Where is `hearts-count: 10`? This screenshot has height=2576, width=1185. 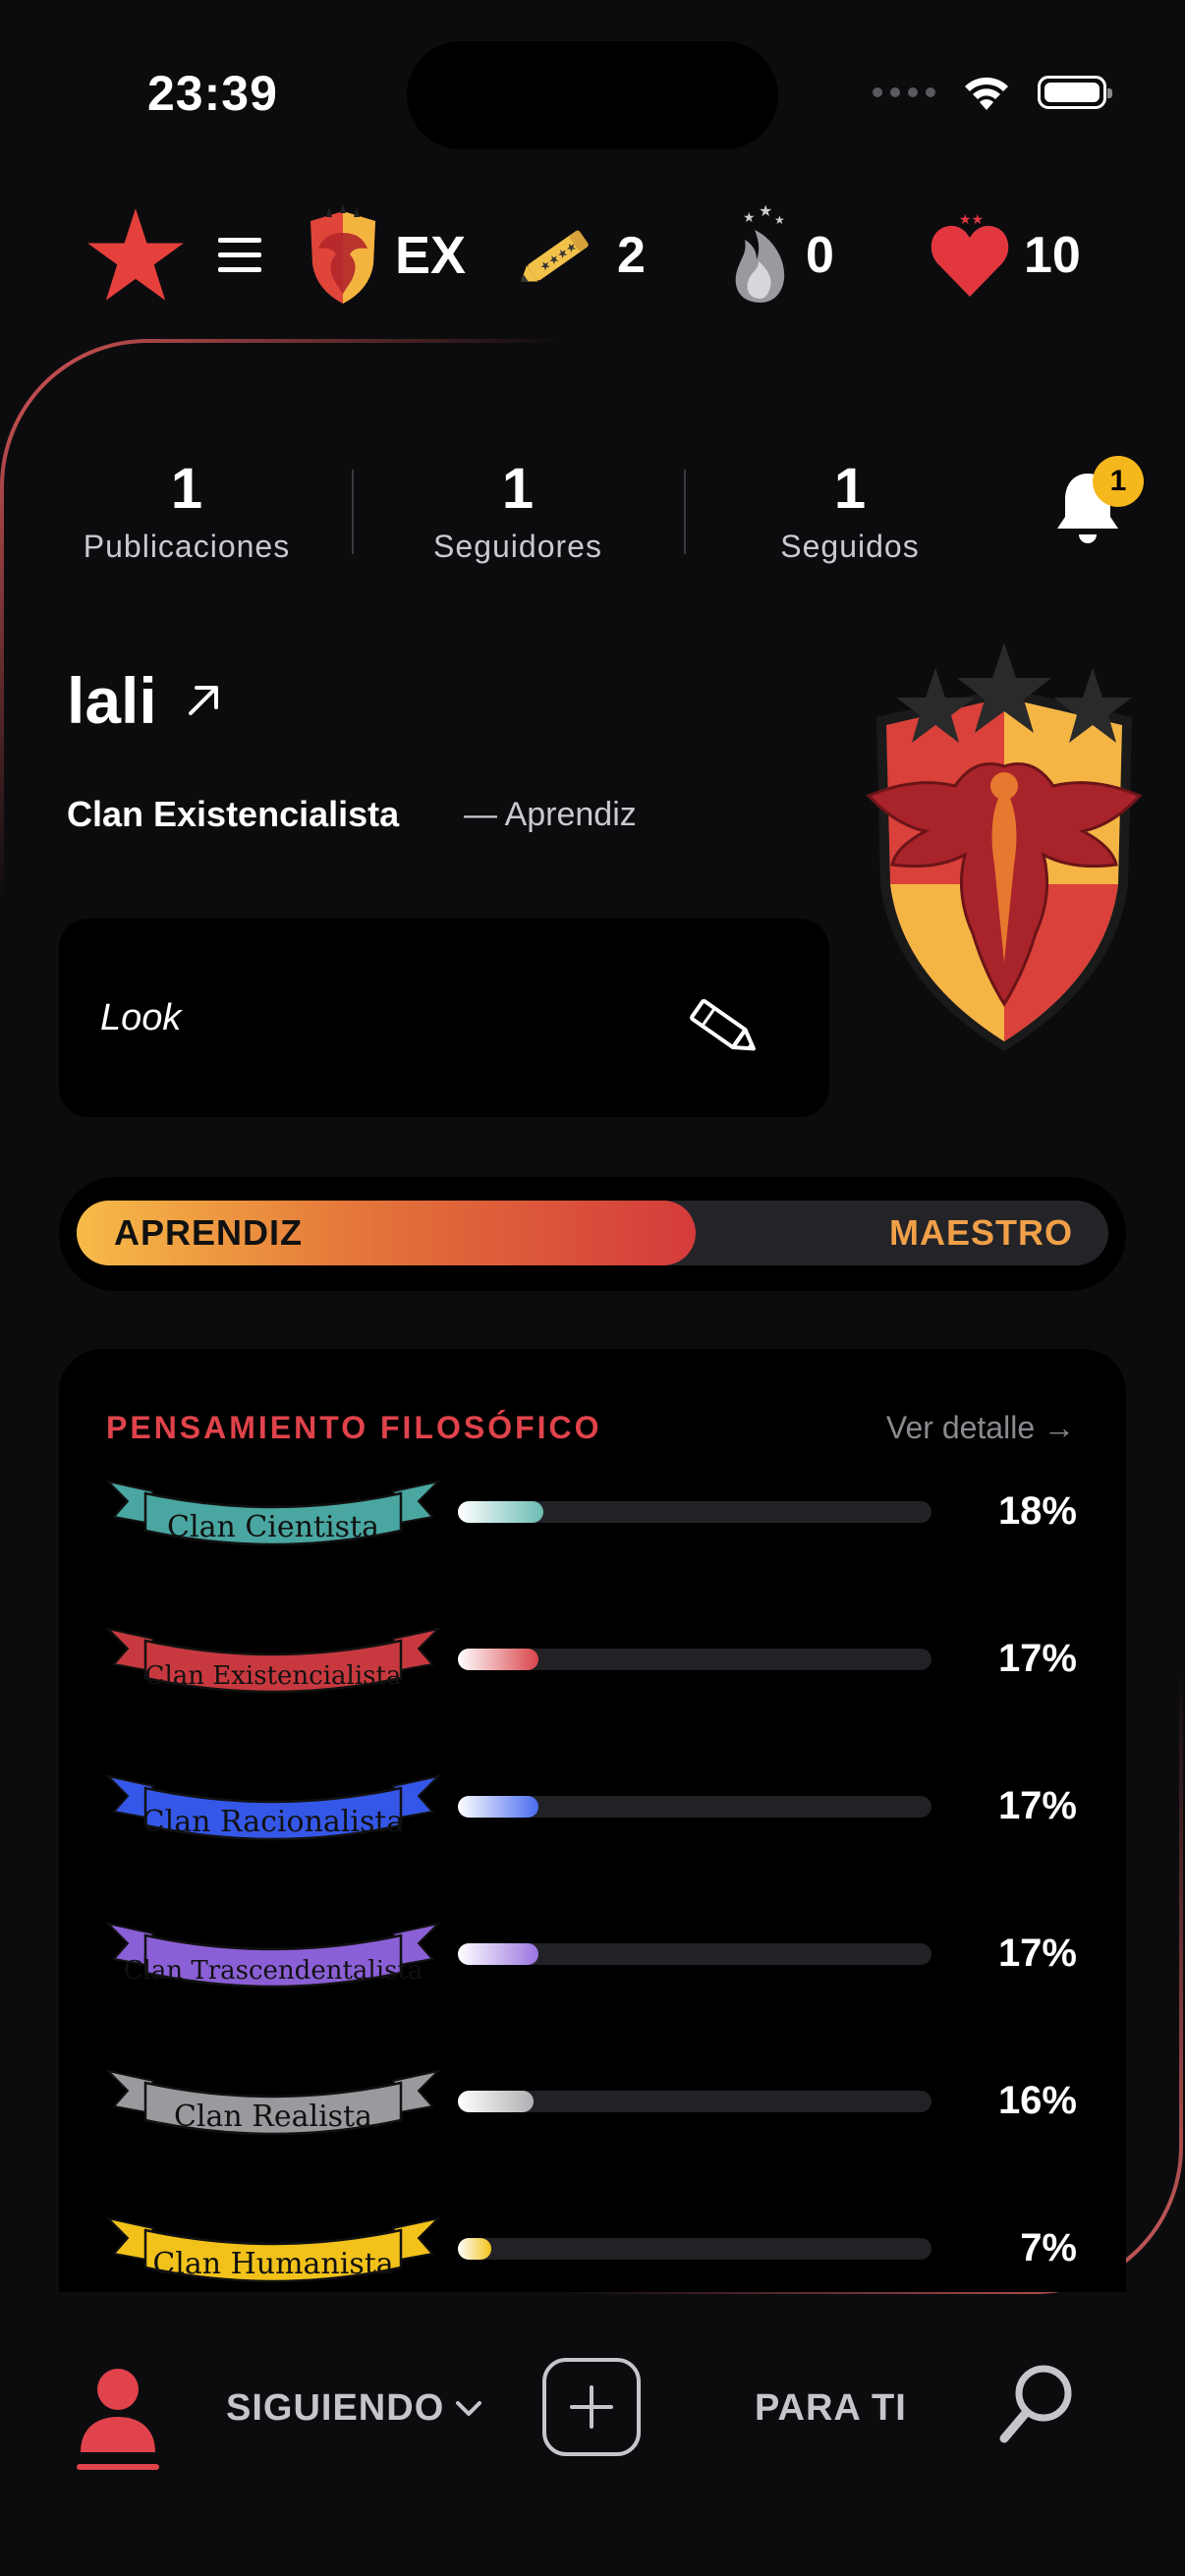 hearts-count: 10 is located at coordinates (1053, 255).